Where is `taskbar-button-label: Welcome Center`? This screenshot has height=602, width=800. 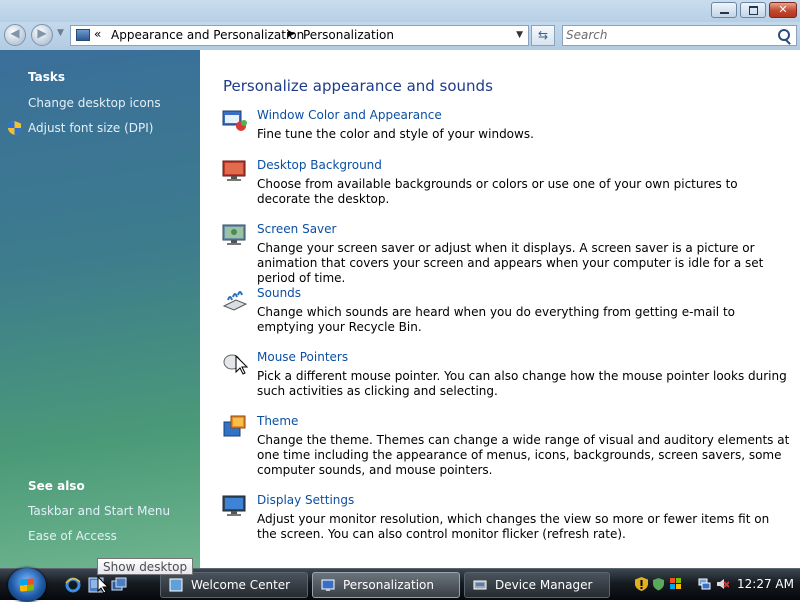 taskbar-button-label: Welcome Center is located at coordinates (241, 585).